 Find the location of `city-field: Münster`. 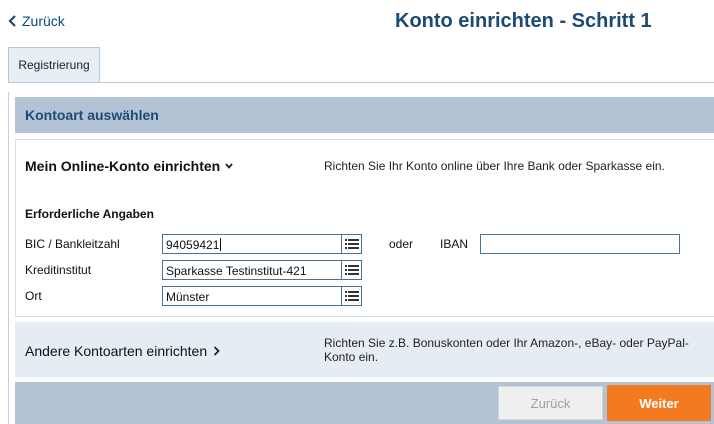

city-field: Münster is located at coordinates (262, 296).